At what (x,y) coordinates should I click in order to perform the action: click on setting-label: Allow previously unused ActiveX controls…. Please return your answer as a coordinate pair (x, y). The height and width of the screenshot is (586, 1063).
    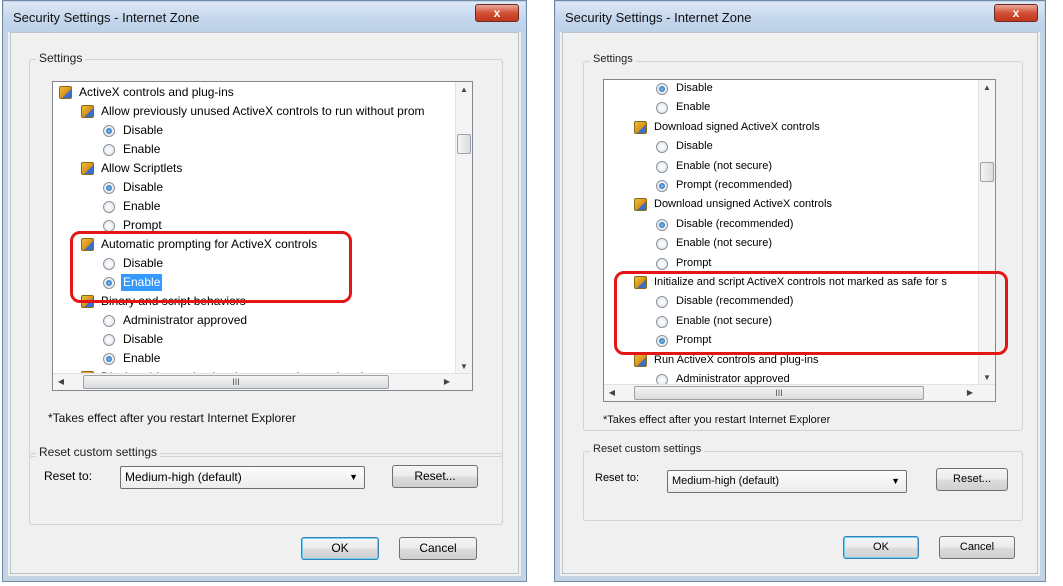
    Looking at the image, I should click on (263, 111).